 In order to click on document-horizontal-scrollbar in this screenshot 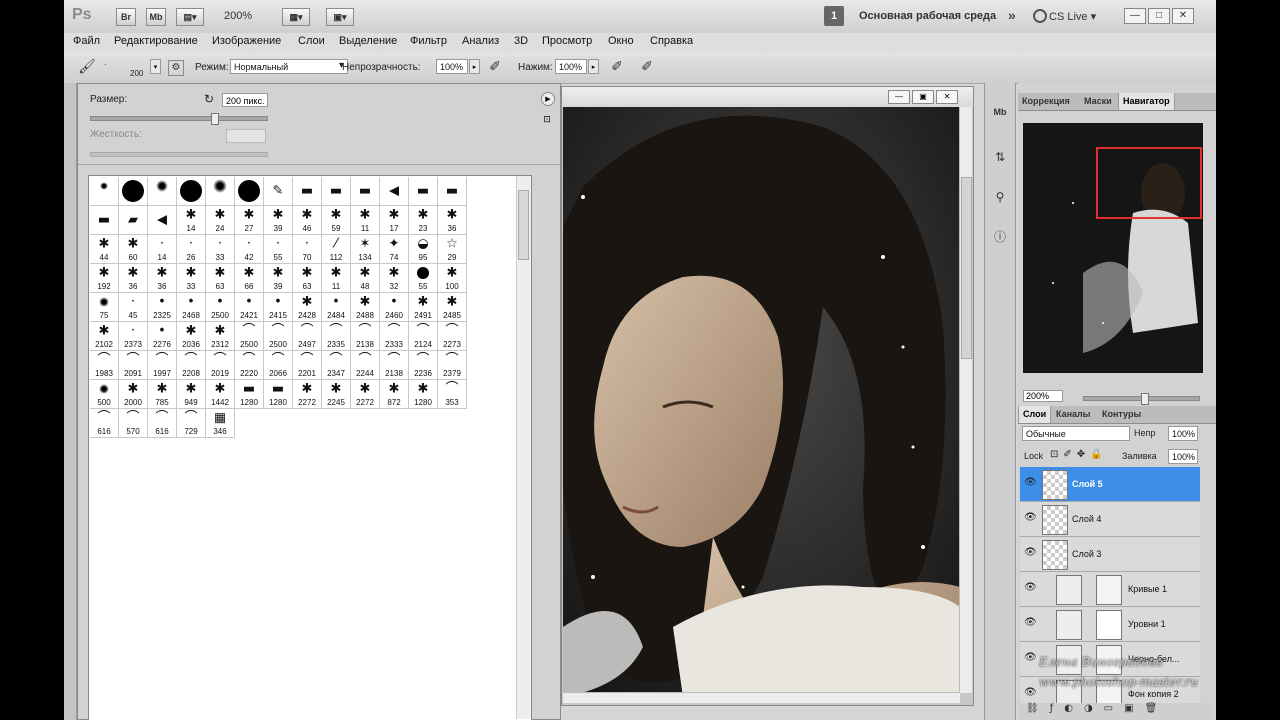, I will do `click(761, 697)`.